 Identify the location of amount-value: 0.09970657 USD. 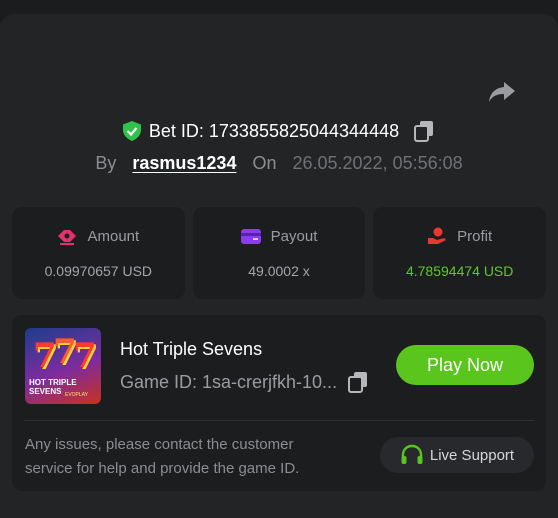
(98, 271).